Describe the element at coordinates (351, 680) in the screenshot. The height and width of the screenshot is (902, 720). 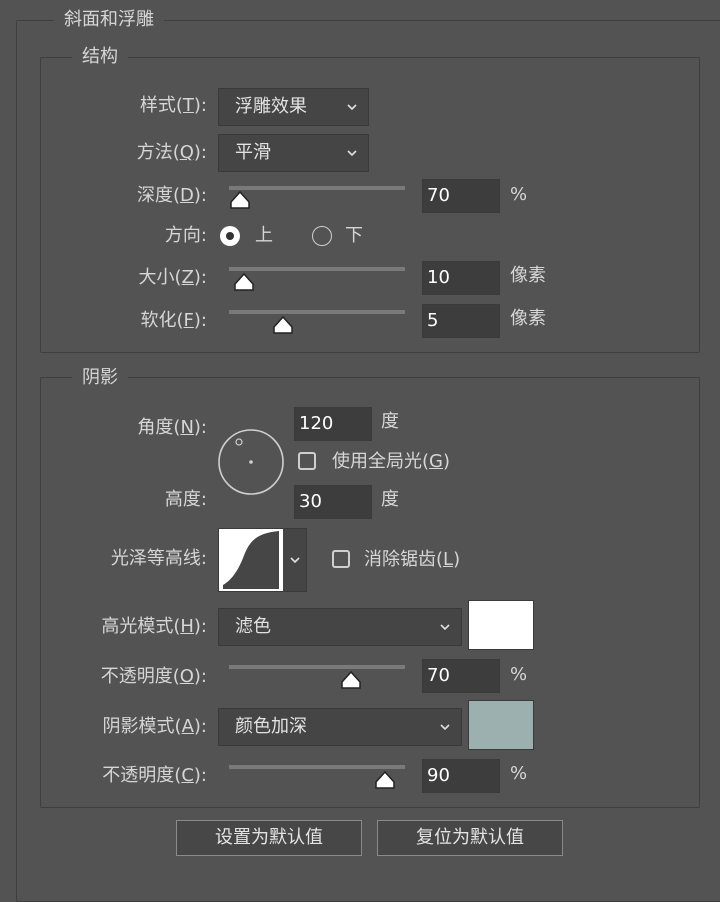
I see `highlight-opacity-slider-thumb` at that location.